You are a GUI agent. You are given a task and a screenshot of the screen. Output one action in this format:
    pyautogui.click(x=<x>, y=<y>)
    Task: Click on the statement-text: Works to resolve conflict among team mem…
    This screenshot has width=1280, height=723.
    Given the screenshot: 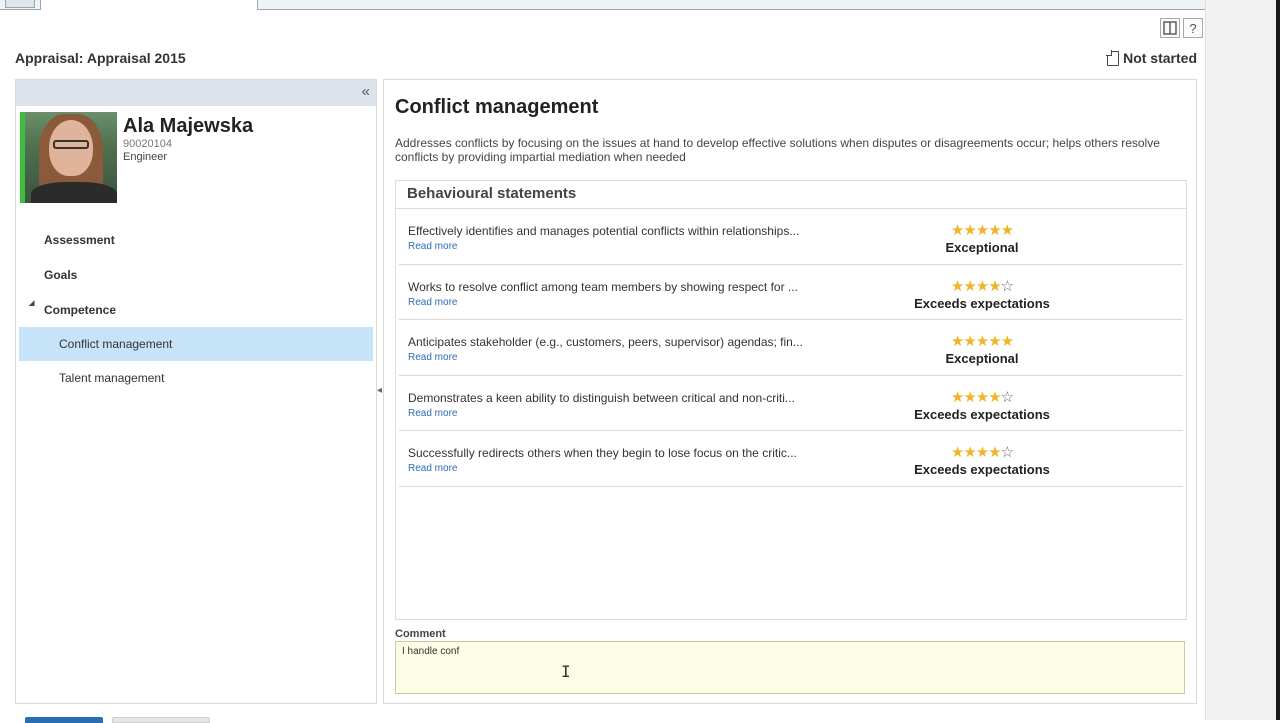 What is the action you would take?
    pyautogui.click(x=603, y=286)
    